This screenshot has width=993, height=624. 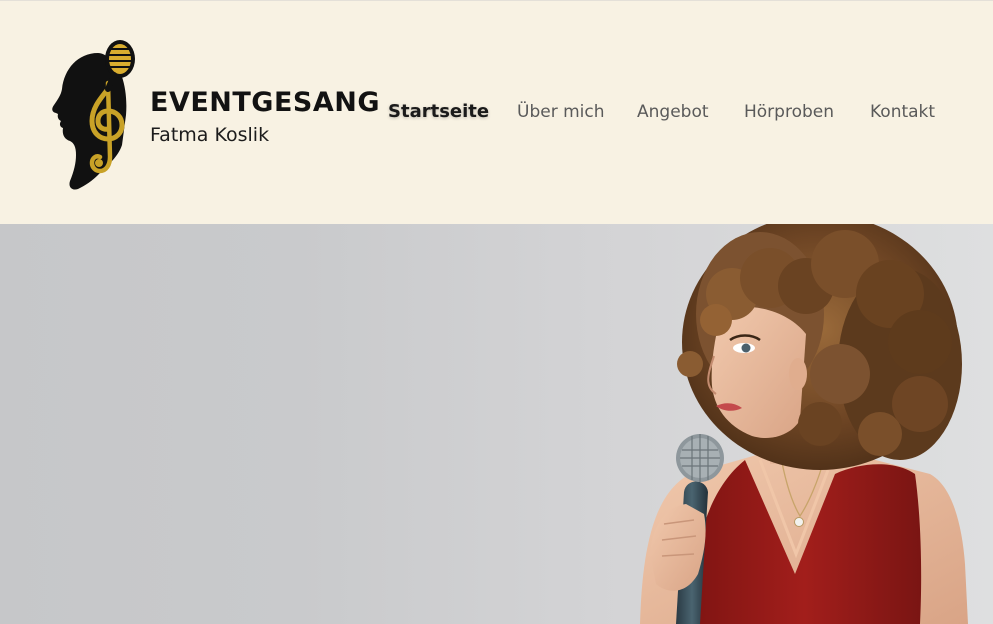 I want to click on nav-link-hoerproben: Hörproben, so click(x=789, y=112).